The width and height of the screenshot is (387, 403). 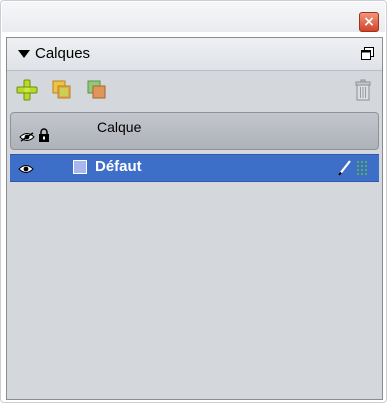 What do you see at coordinates (44, 135) in the screenshot?
I see `lock-icon` at bounding box center [44, 135].